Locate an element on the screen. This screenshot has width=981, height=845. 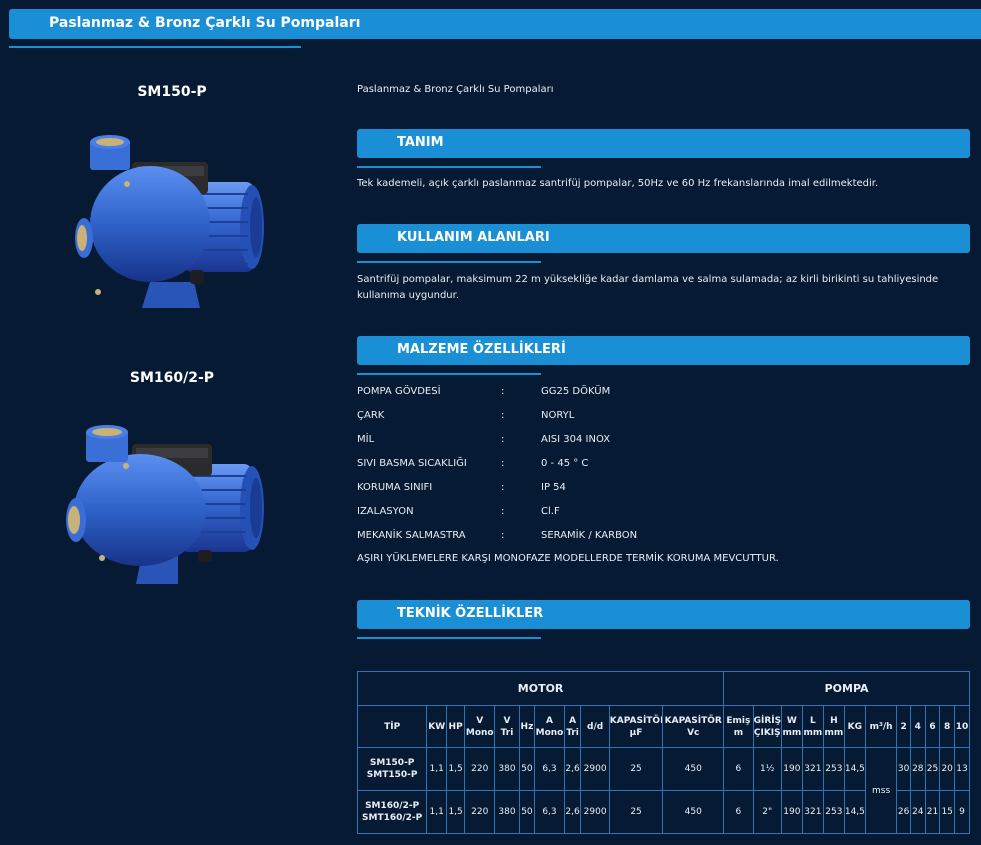
section-header-tanim: TANIM is located at coordinates (663, 143).